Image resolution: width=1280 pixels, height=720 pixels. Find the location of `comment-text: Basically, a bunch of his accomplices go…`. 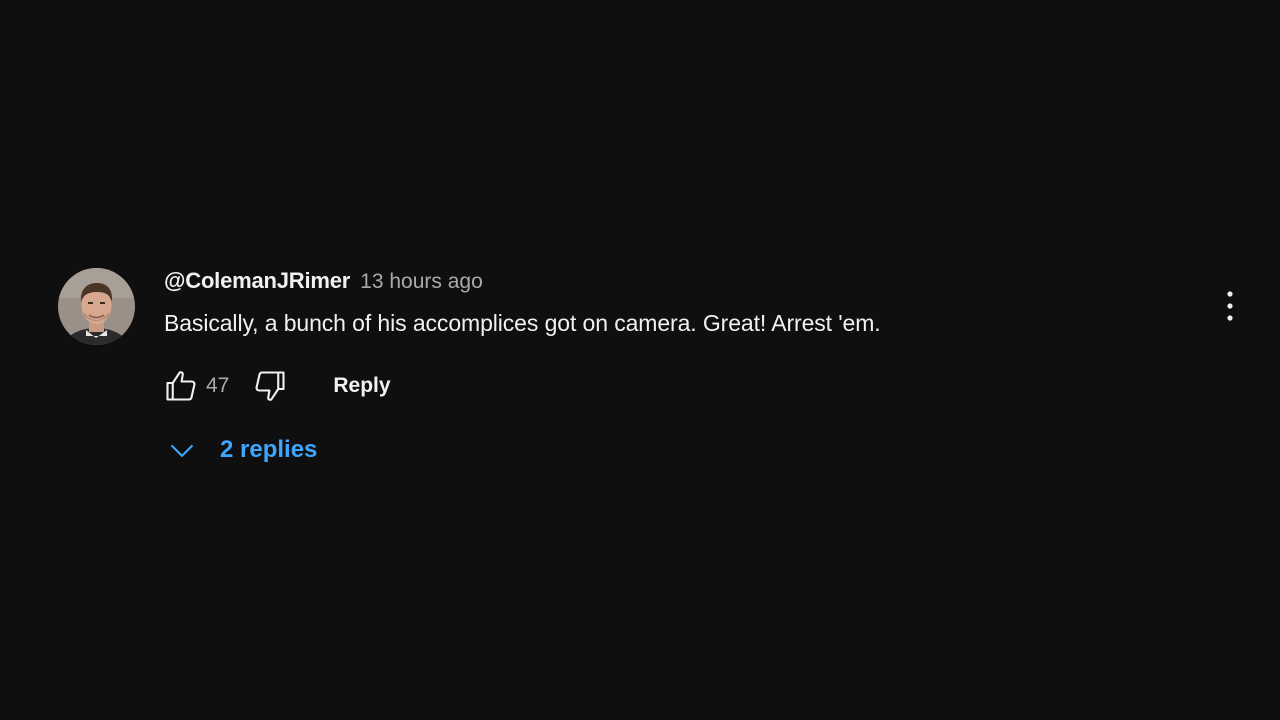

comment-text: Basically, a bunch of his accomplices go… is located at coordinates (522, 323).